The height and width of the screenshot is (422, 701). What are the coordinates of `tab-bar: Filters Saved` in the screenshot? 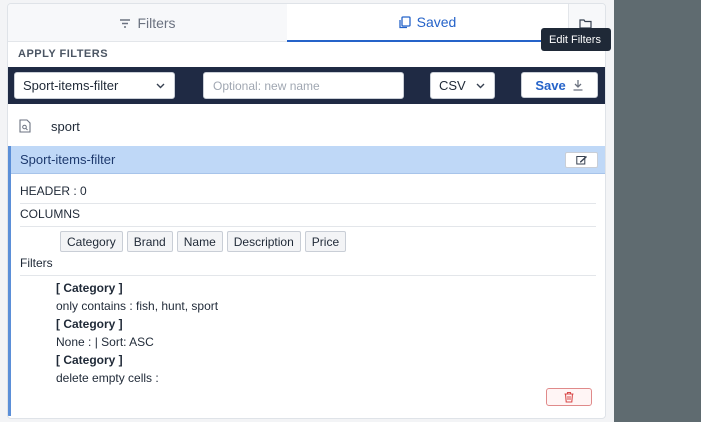 It's located at (306, 23).